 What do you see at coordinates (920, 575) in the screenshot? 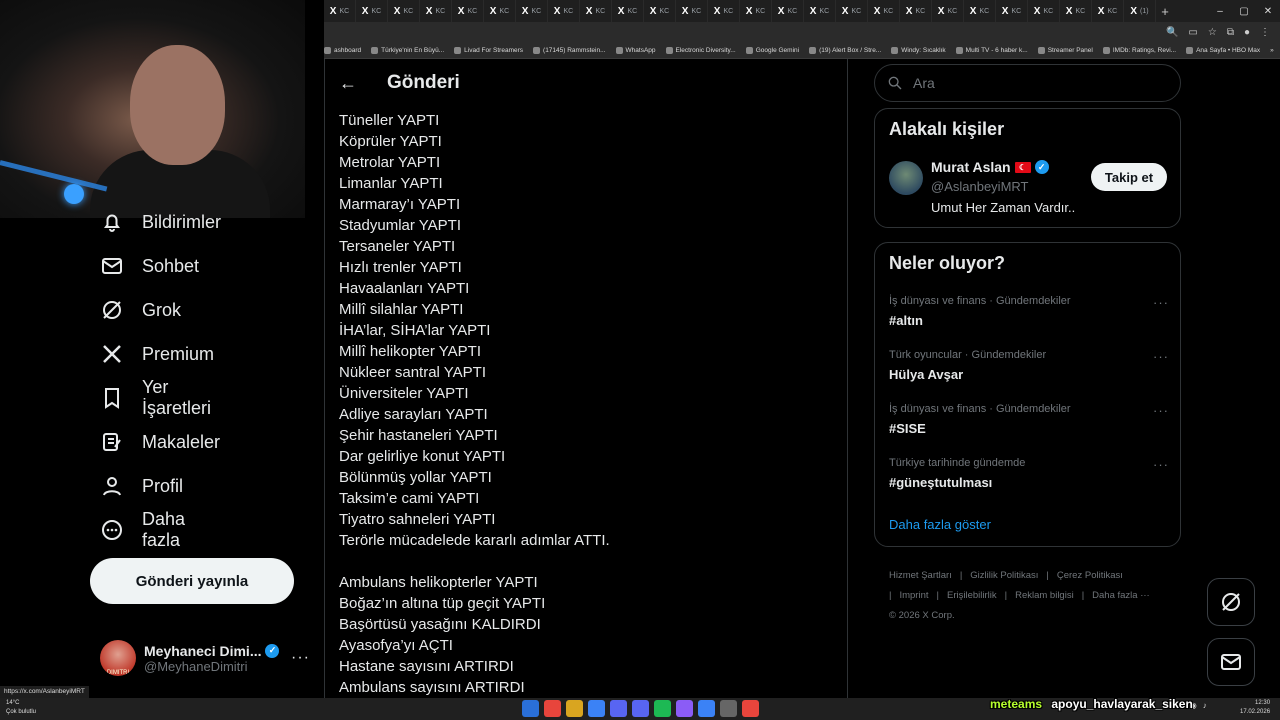
I see `footer-link: Hizmet Şartları` at bounding box center [920, 575].